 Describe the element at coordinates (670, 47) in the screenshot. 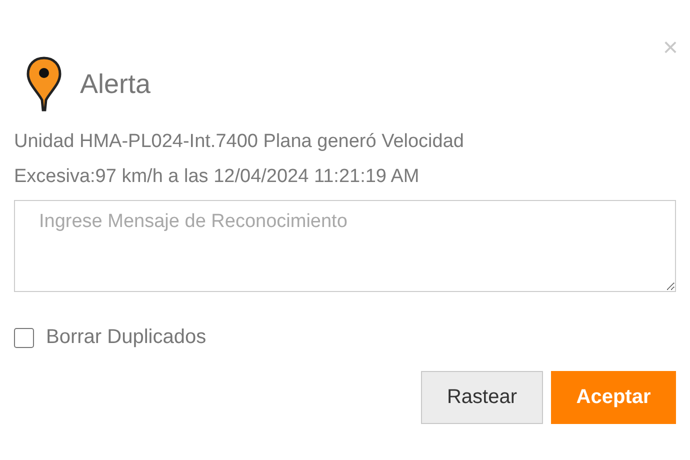

I see `close-button: ×` at that location.